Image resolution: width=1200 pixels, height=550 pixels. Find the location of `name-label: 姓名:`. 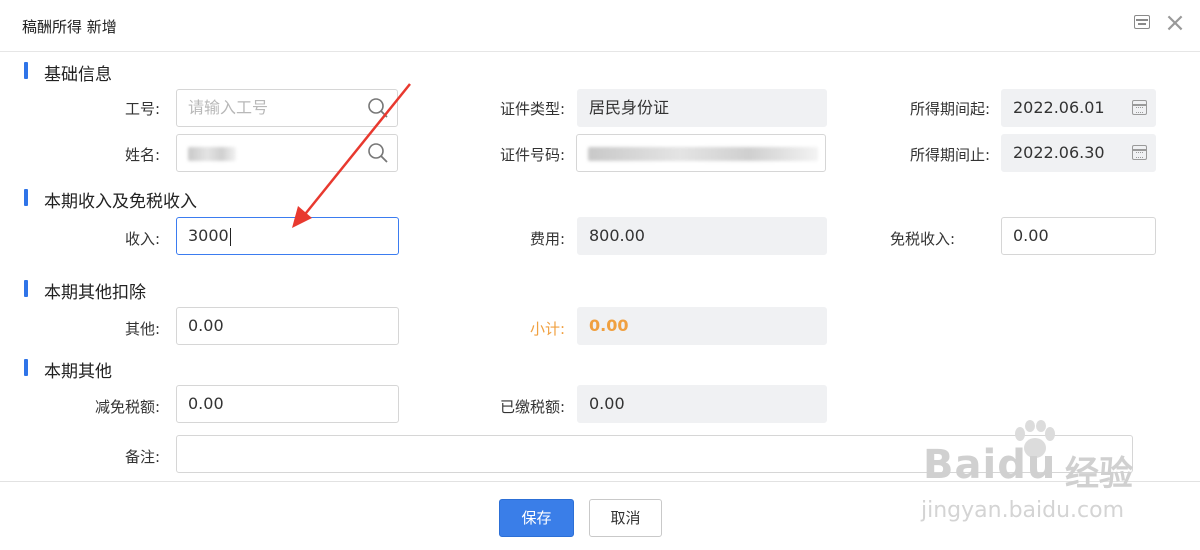

name-label: 姓名: is located at coordinates (142, 155).